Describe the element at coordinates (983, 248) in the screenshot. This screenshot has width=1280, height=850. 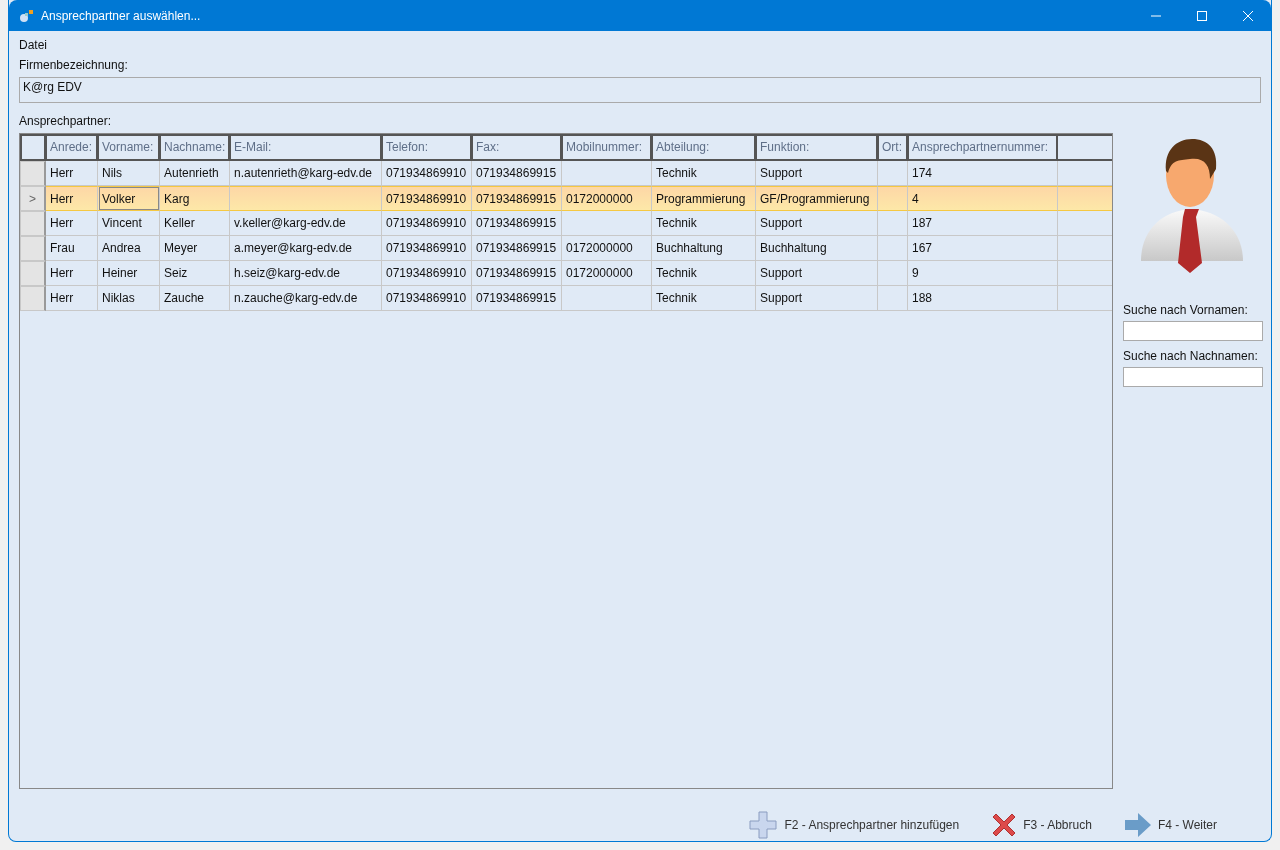
I see `table-cell: 167` at that location.